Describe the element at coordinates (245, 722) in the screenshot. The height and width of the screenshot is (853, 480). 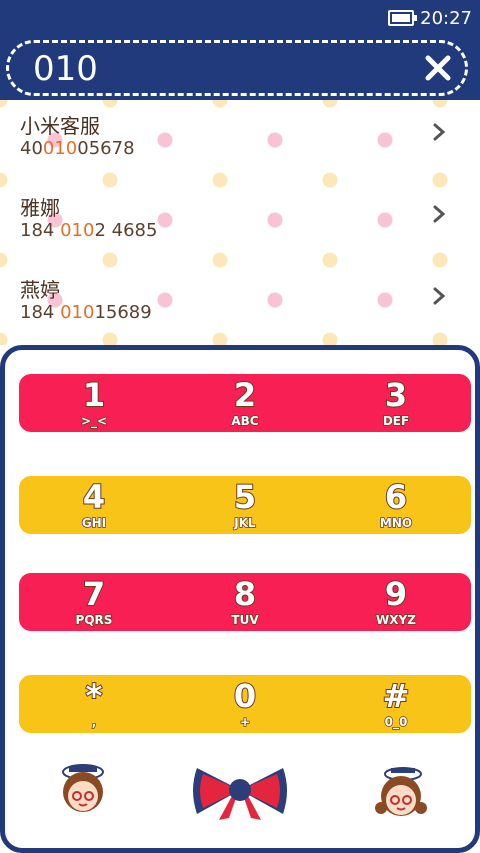
I see `key-letters: +` at that location.